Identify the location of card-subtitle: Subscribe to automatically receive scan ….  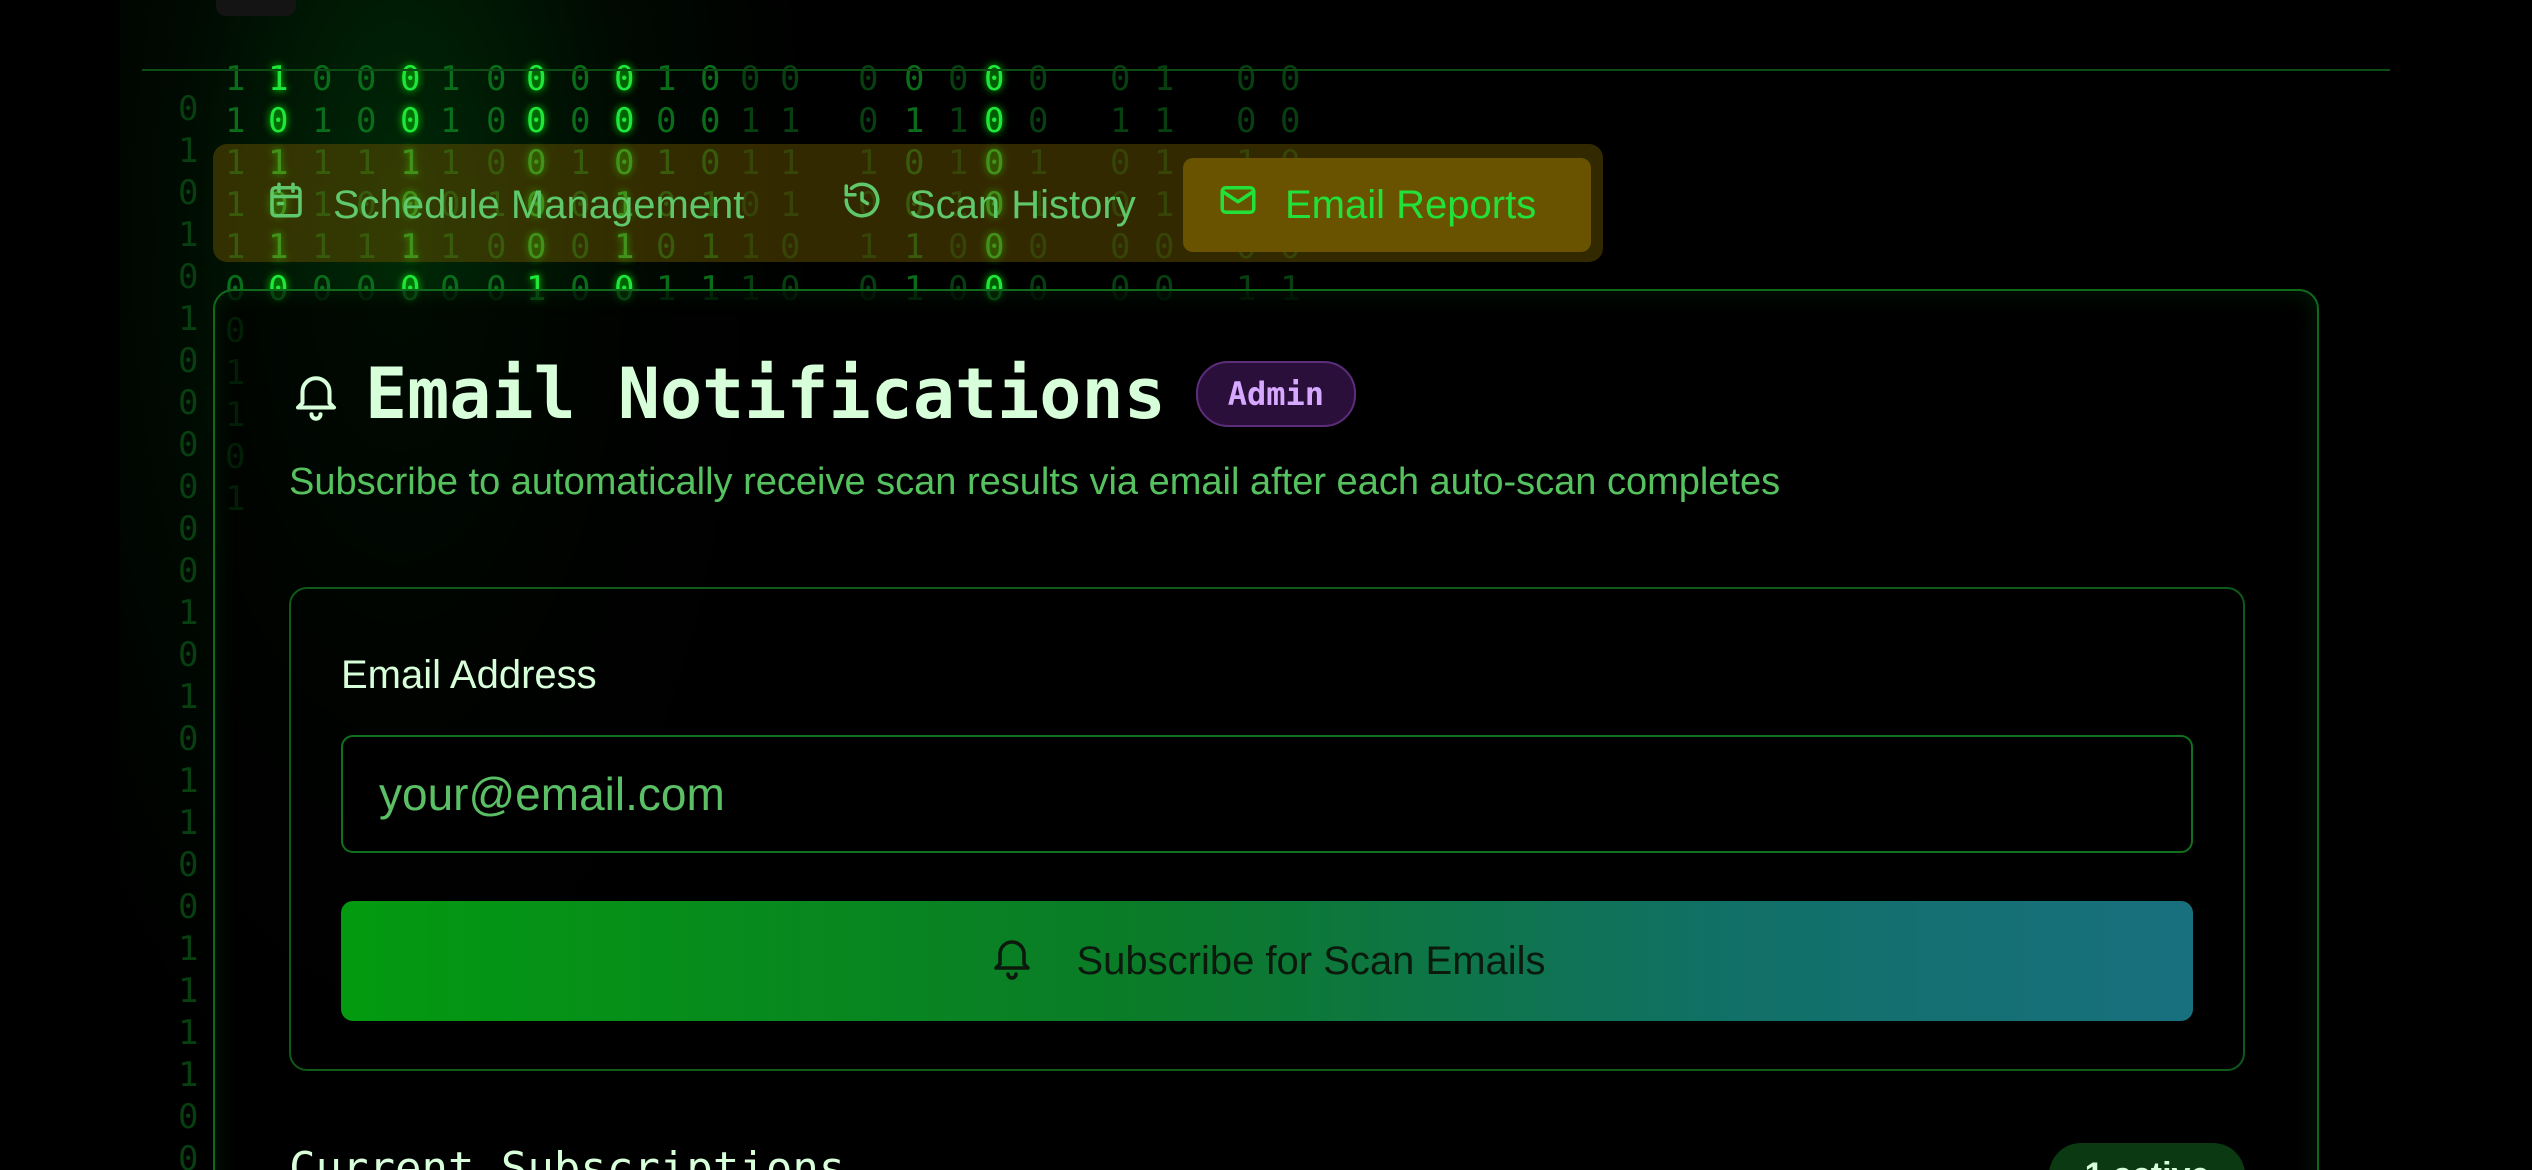
(1035, 482).